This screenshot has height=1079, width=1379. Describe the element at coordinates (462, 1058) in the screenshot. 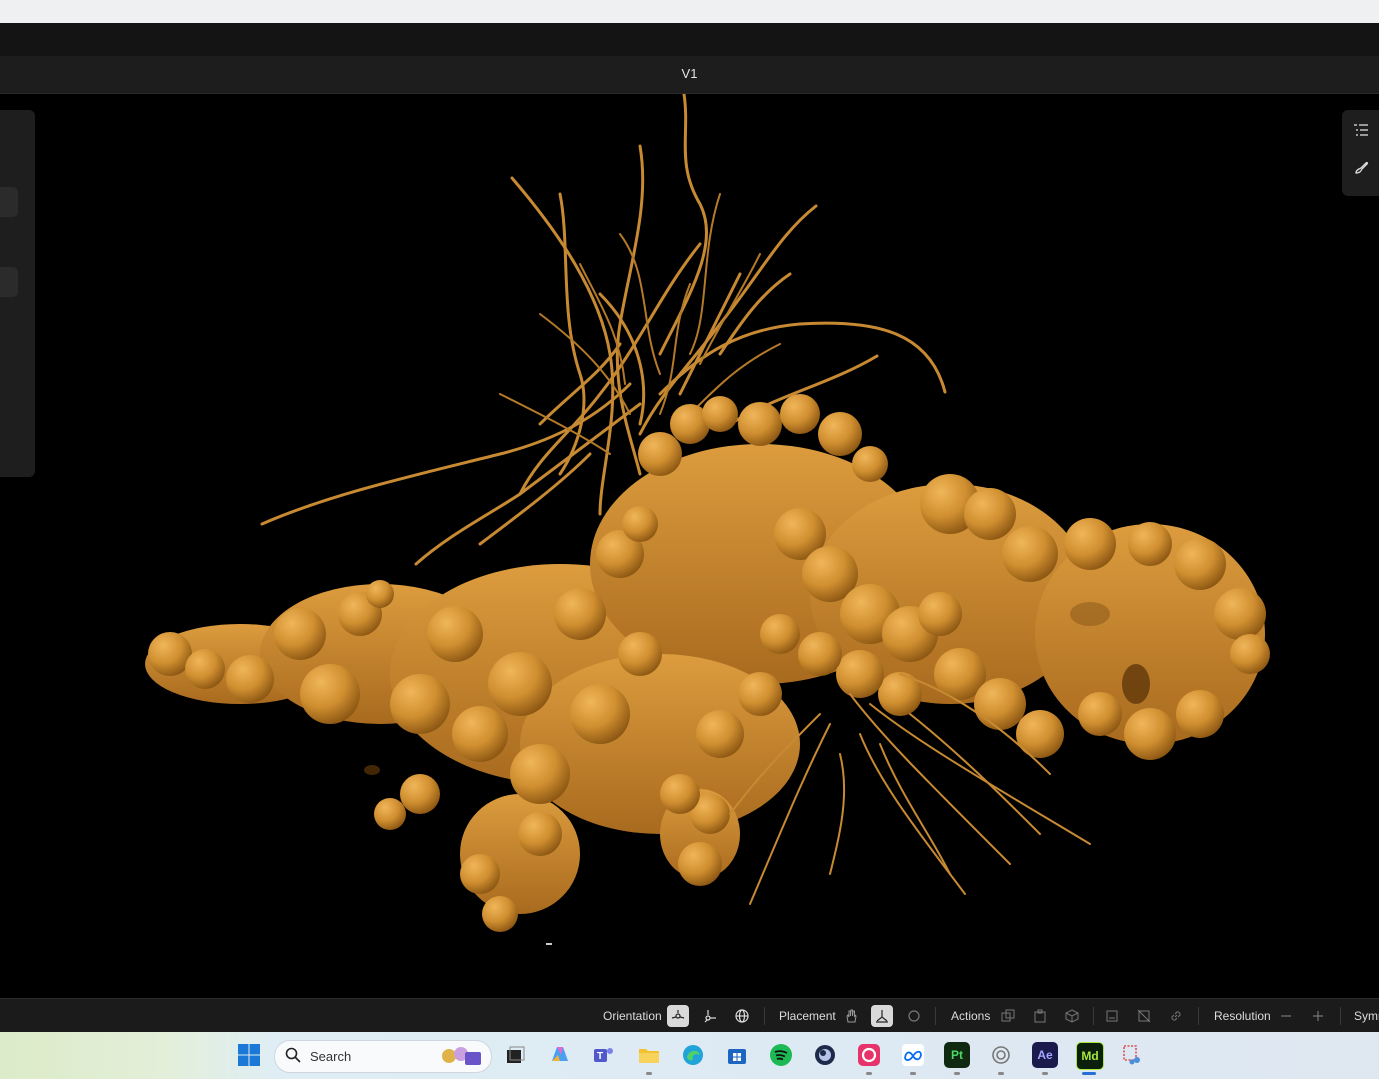

I see `search-highlight-icon` at that location.